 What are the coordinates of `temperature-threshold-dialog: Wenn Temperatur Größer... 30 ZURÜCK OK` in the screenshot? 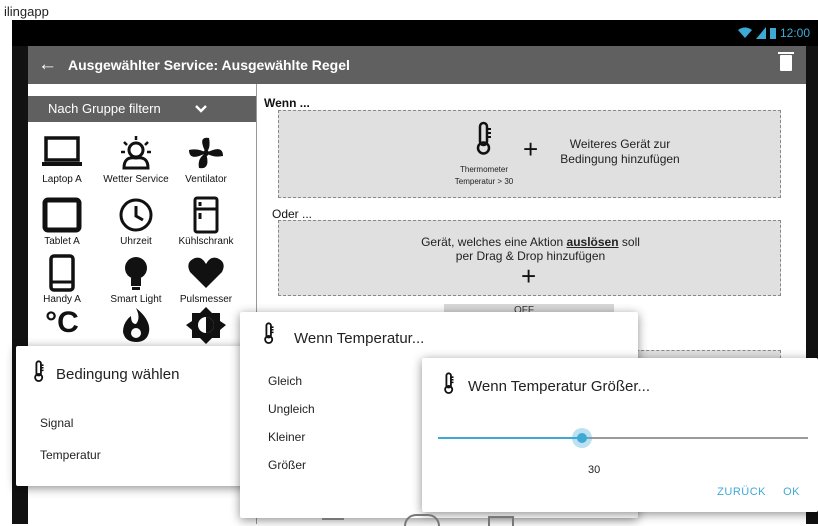 It's located at (620, 435).